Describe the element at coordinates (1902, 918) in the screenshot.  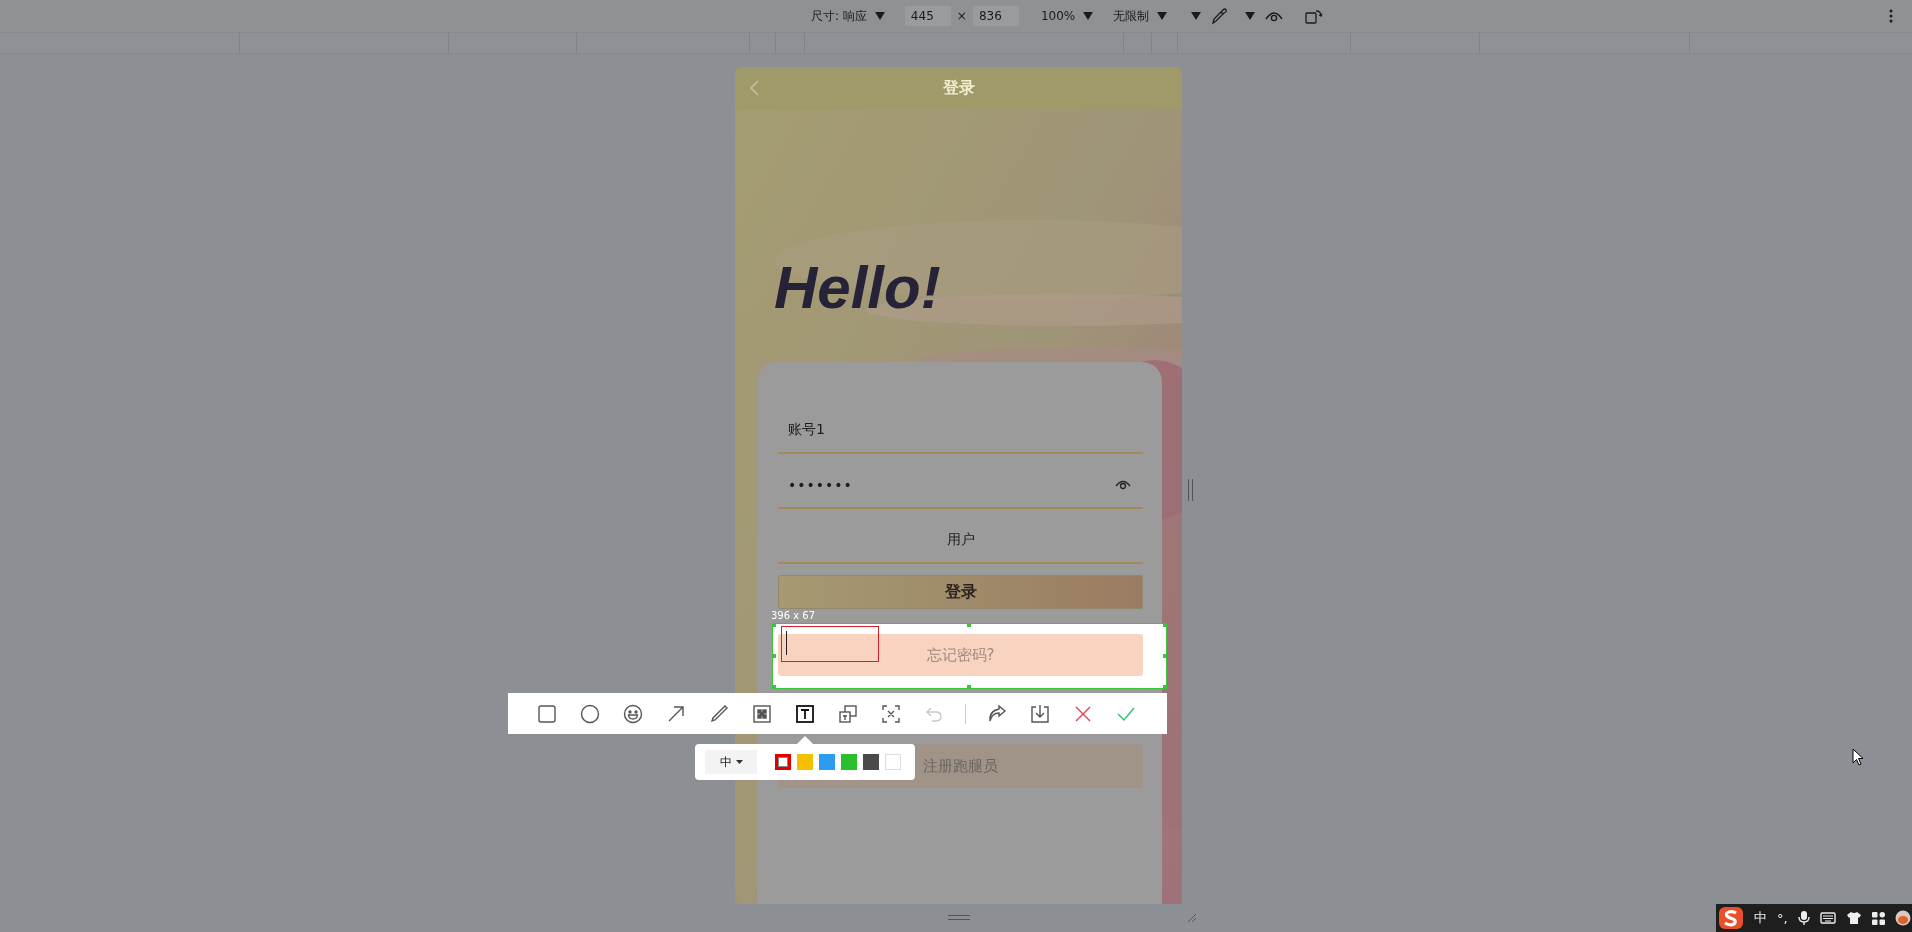
I see `avatar-icon` at that location.